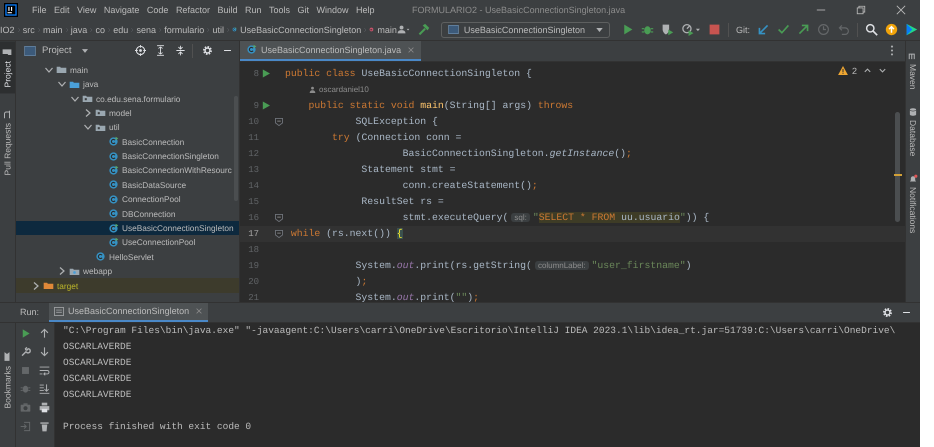 The height and width of the screenshot is (447, 934). What do you see at coordinates (127, 113) in the screenshot?
I see `tree-item: model` at bounding box center [127, 113].